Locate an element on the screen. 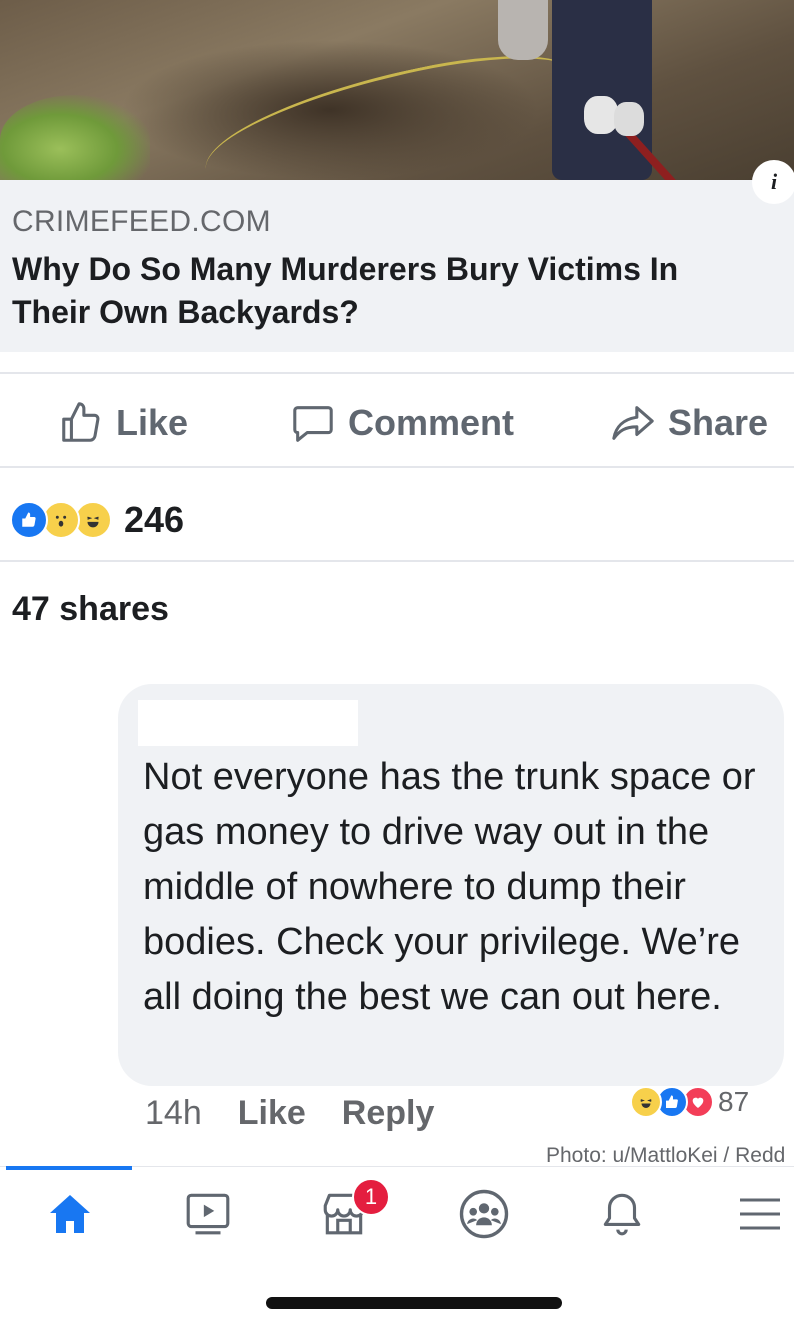  shares-count: 47 shares is located at coordinates (90, 609).